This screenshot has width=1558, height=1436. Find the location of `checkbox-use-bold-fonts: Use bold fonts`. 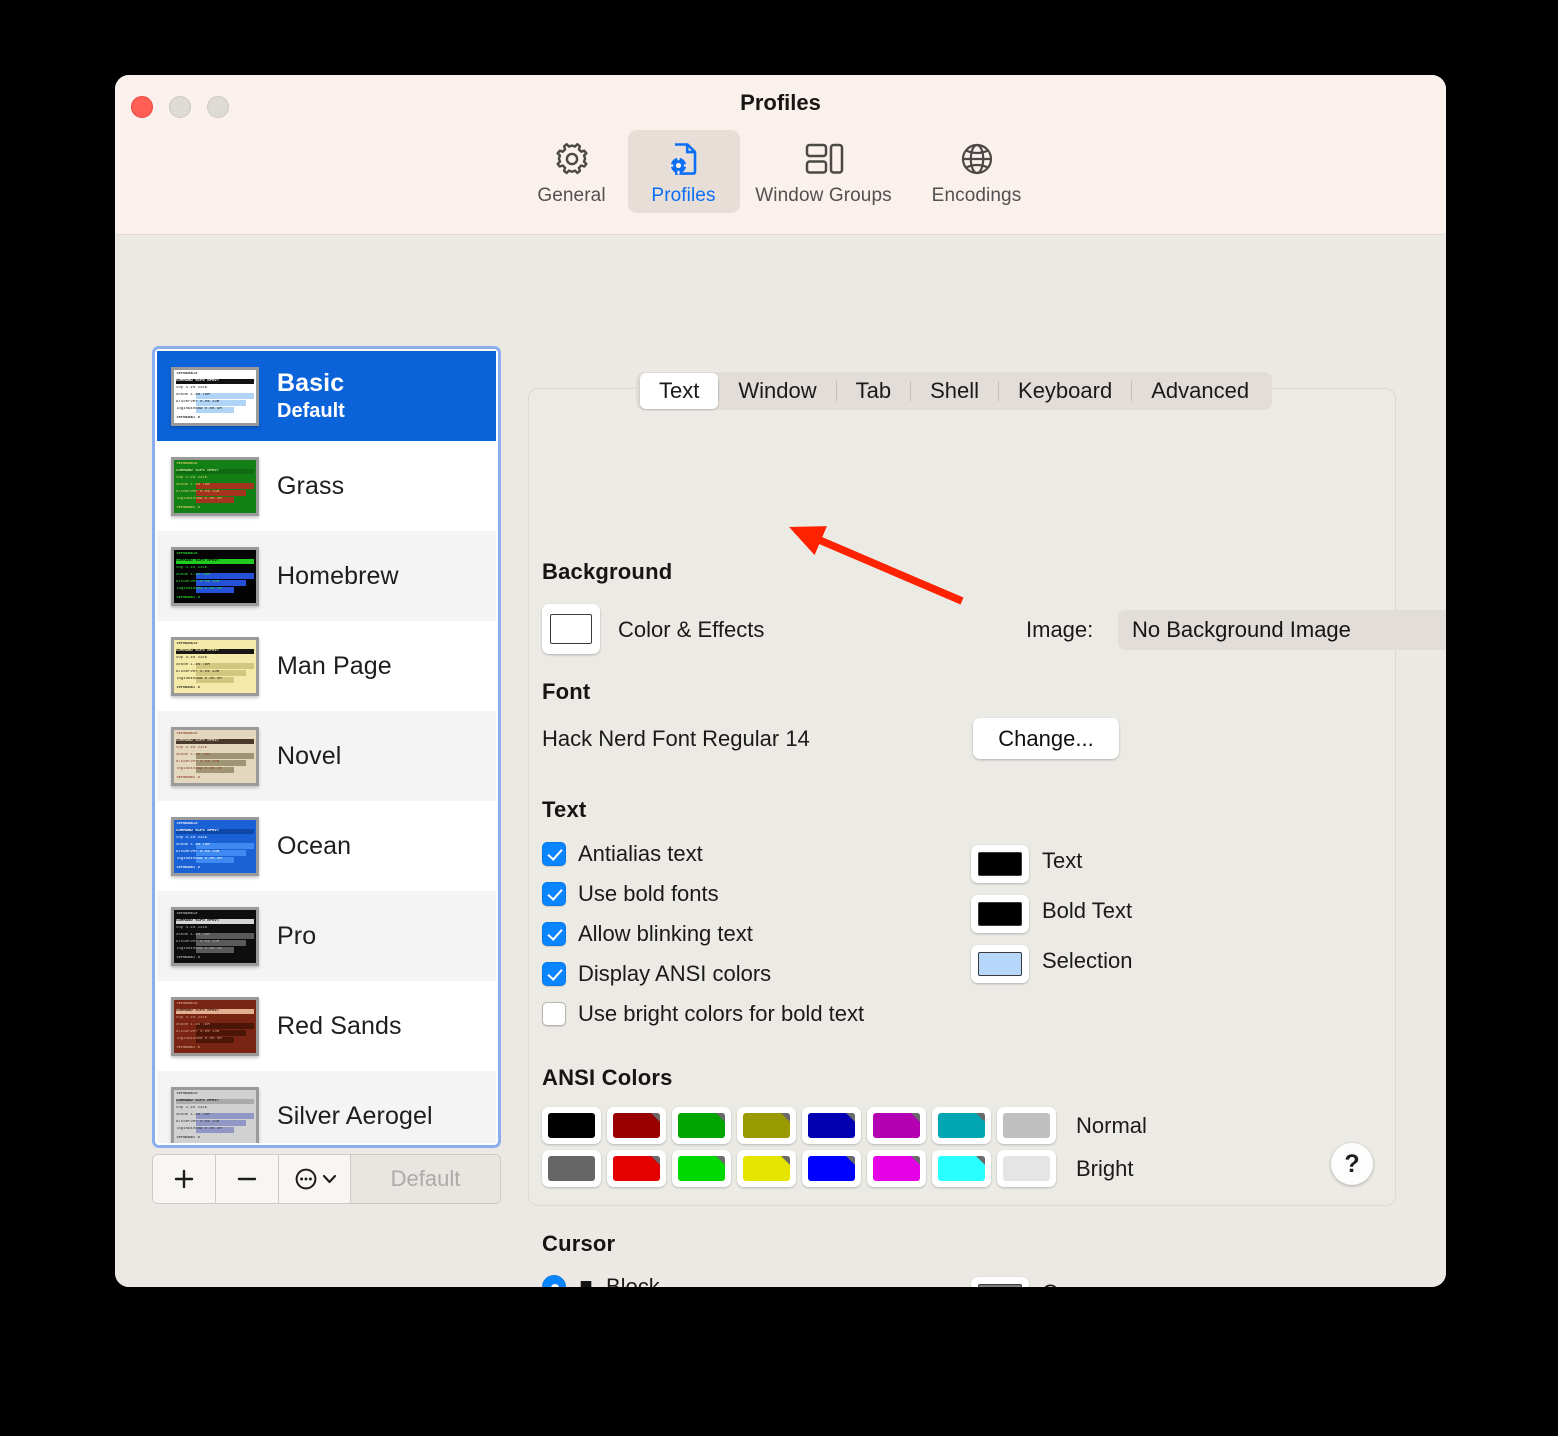

checkbox-use-bold-fonts: Use bold fonts is located at coordinates (630, 894).